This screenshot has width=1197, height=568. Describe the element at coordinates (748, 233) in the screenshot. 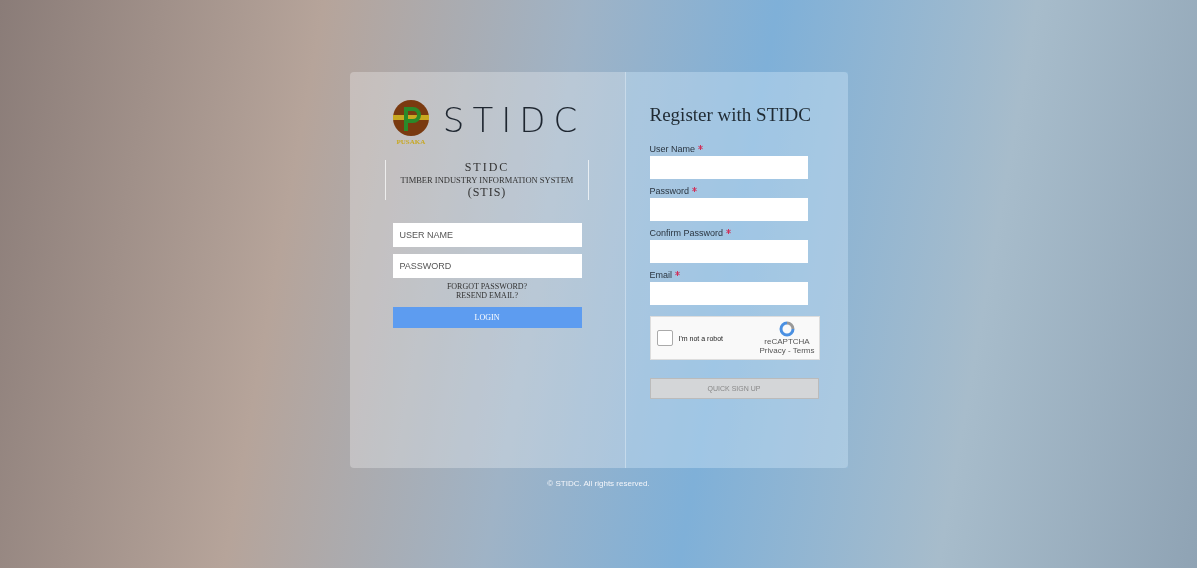

I see `field-label: Confirm Password` at that location.